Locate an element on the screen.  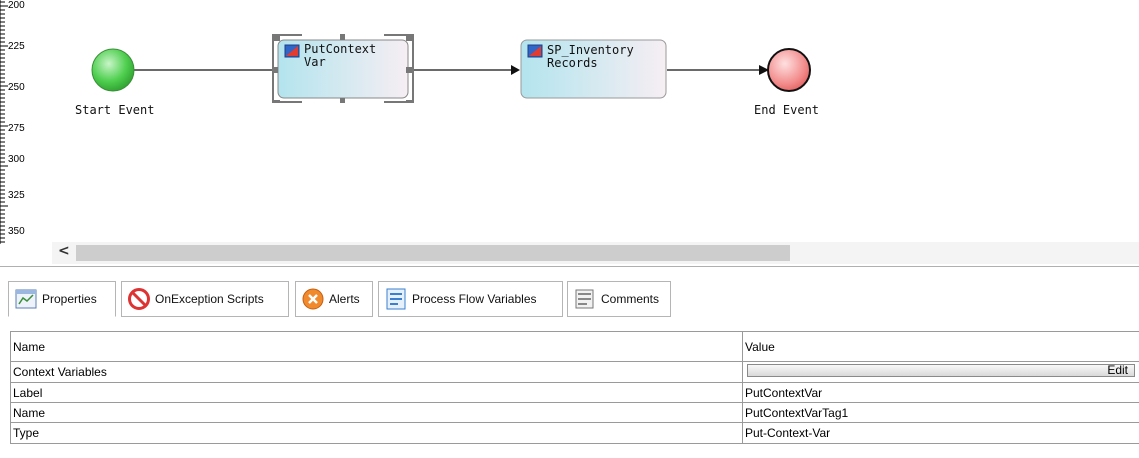
table-row: Context Variables Edit is located at coordinates (574, 372).